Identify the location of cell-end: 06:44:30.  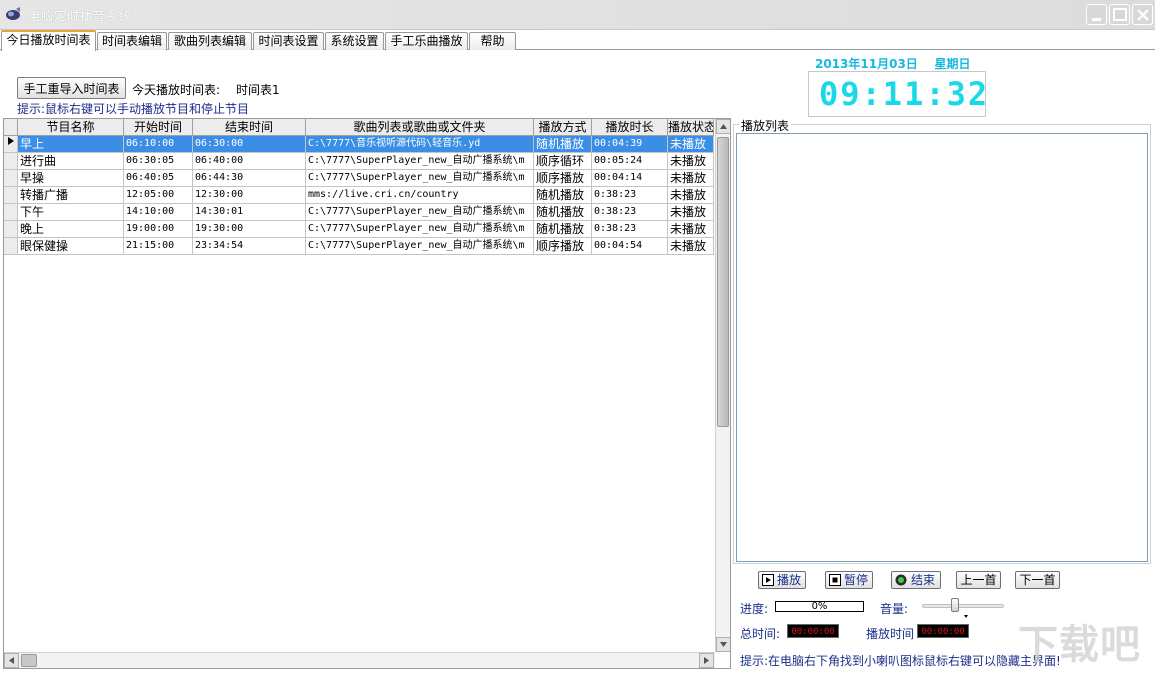
(249, 178).